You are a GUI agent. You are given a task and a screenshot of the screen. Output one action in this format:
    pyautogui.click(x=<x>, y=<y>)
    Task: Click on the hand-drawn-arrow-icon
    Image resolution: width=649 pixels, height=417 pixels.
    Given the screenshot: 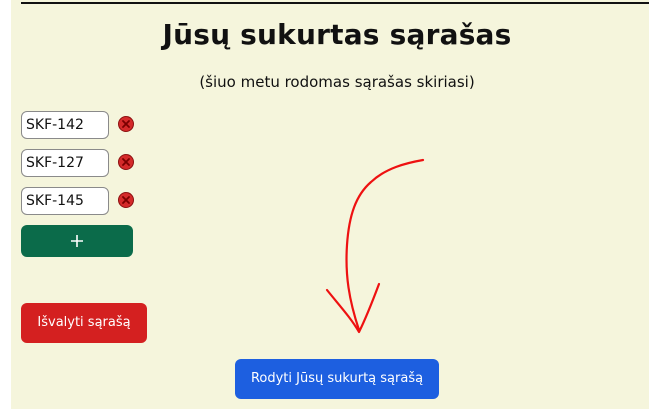 What is the action you would take?
    pyautogui.click(x=375, y=246)
    